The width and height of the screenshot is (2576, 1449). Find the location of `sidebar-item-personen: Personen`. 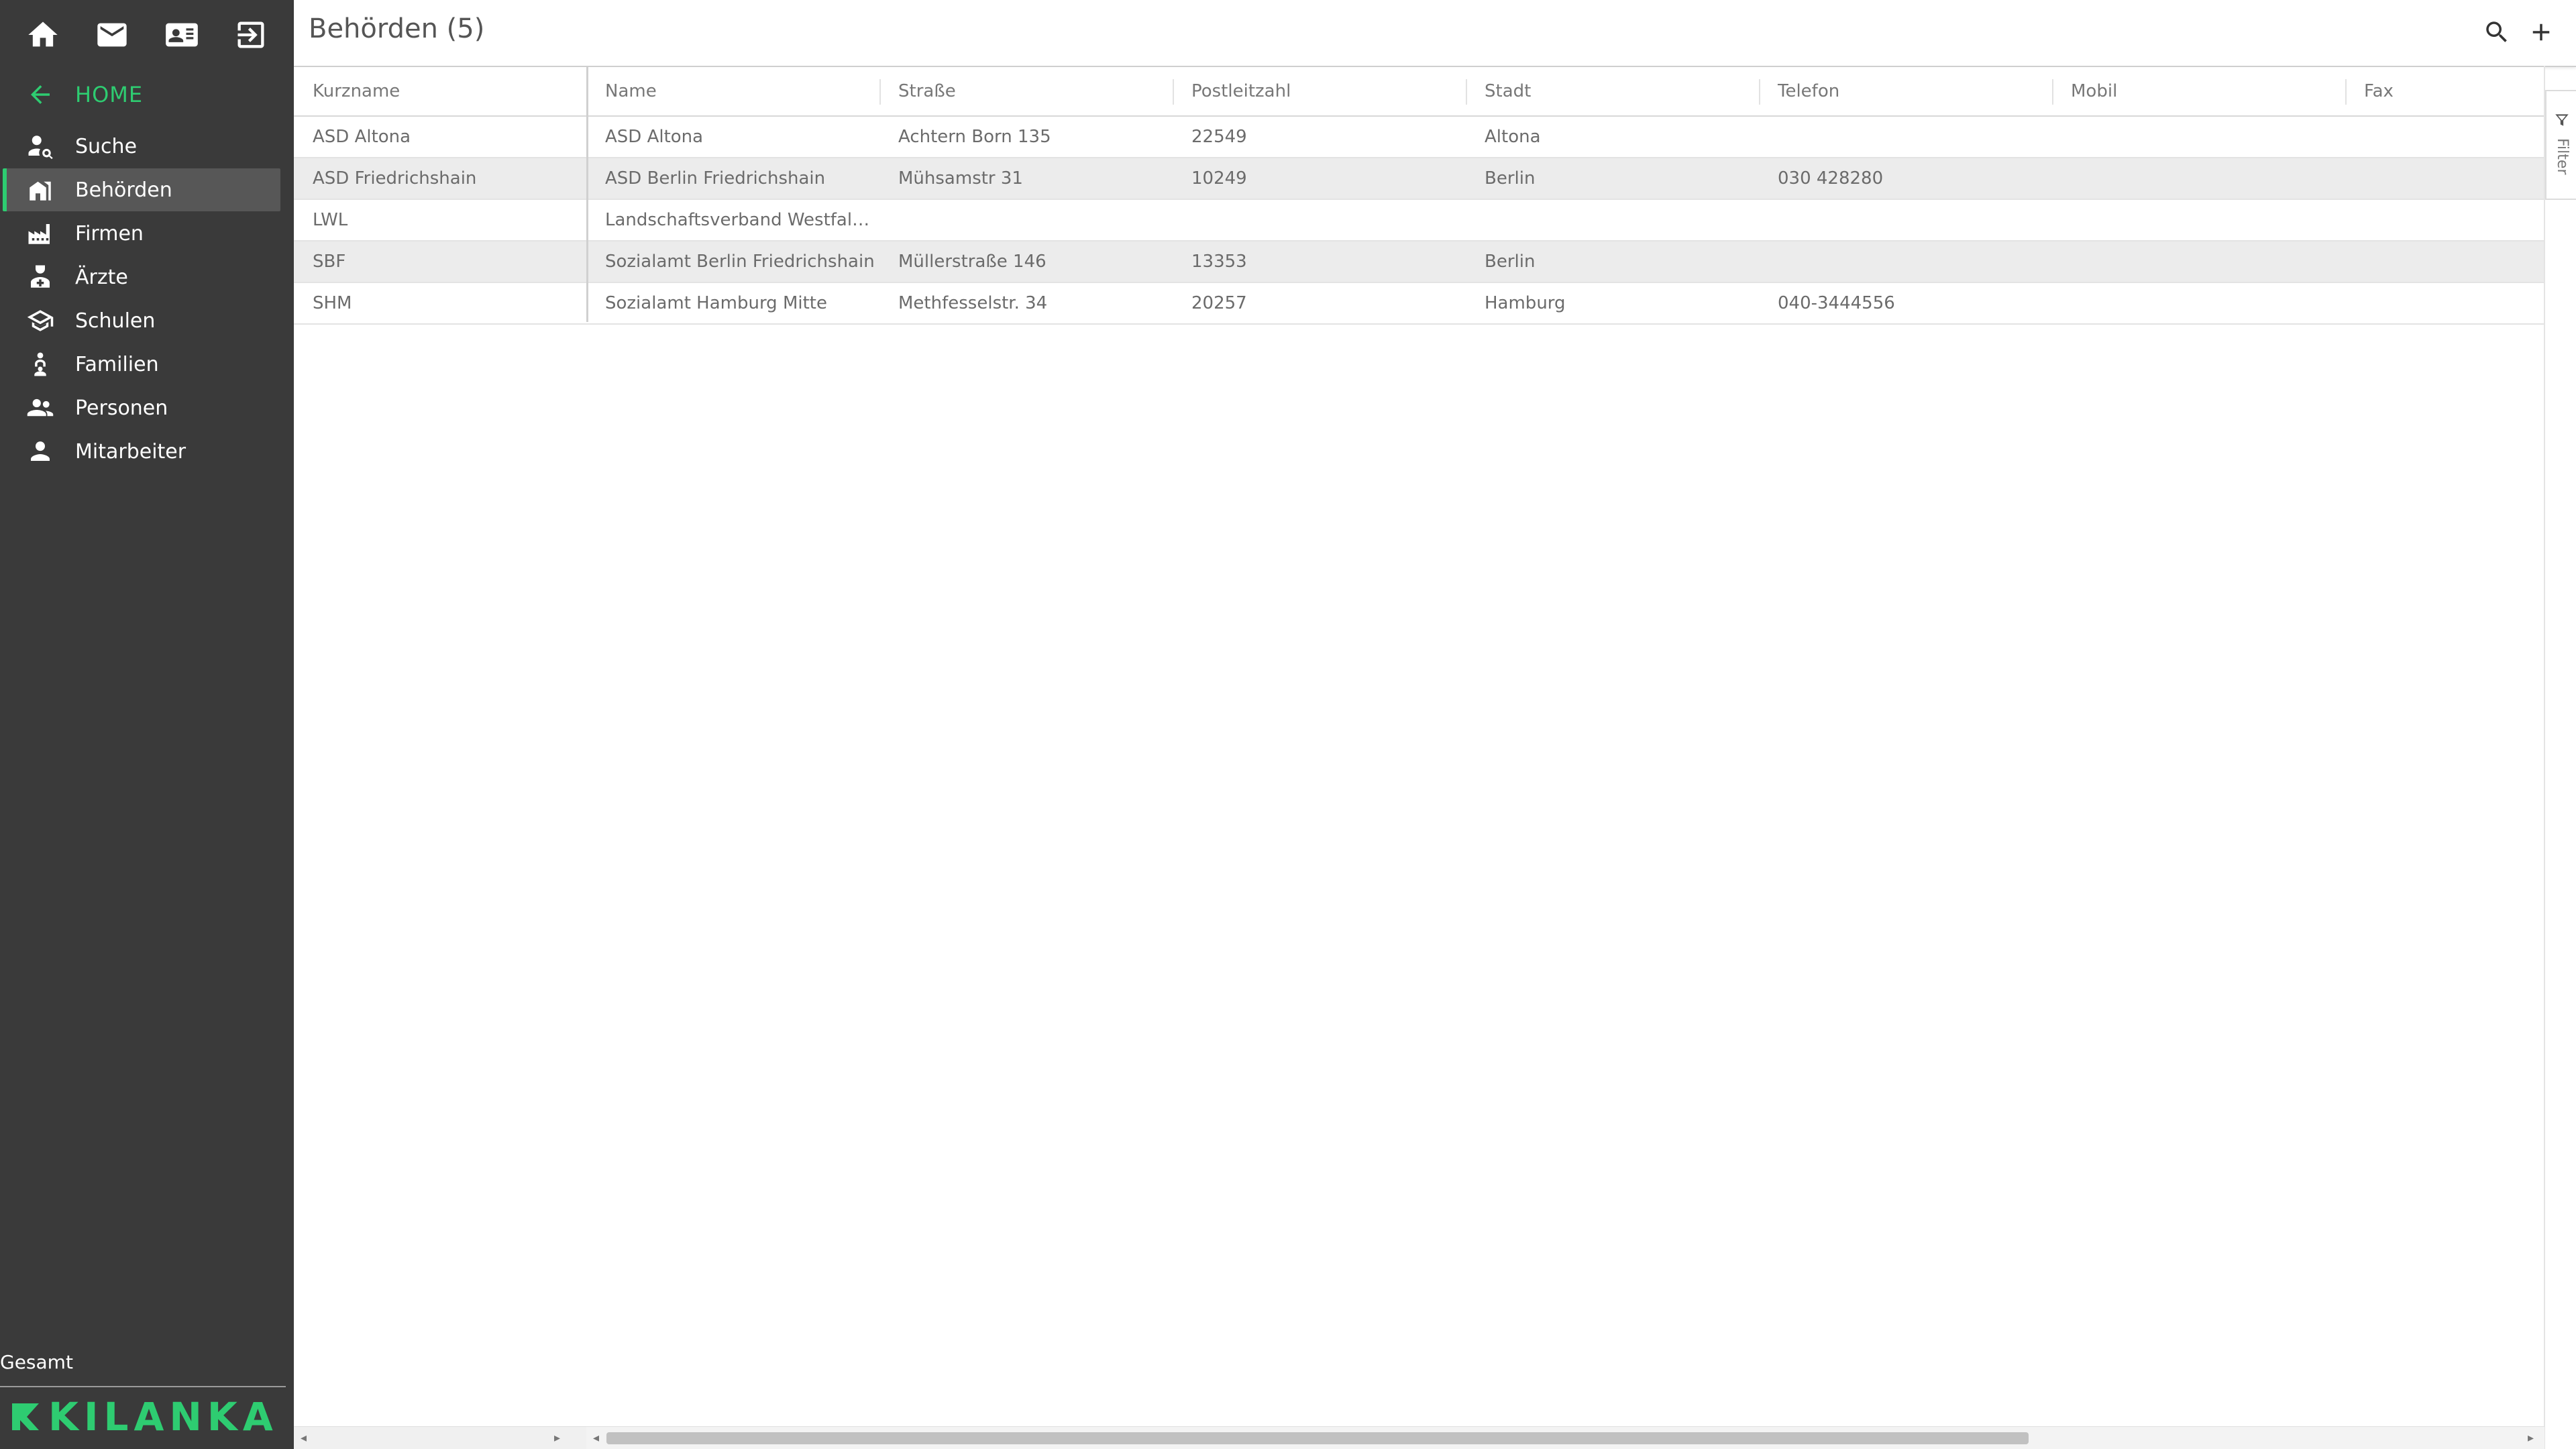

sidebar-item-personen: Personen is located at coordinates (141, 407).